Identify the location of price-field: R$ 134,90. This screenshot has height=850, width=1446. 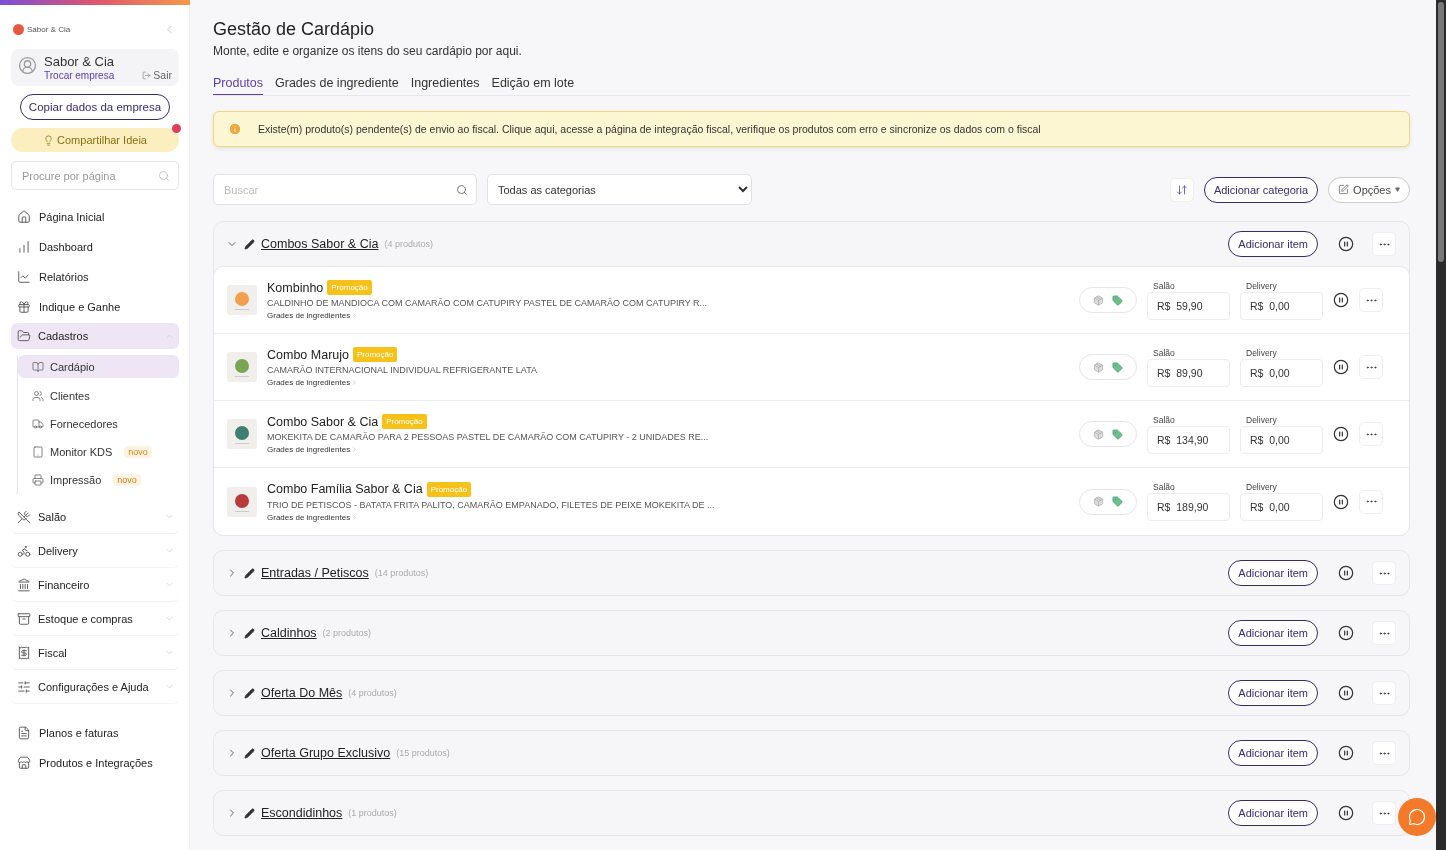
(1188, 439).